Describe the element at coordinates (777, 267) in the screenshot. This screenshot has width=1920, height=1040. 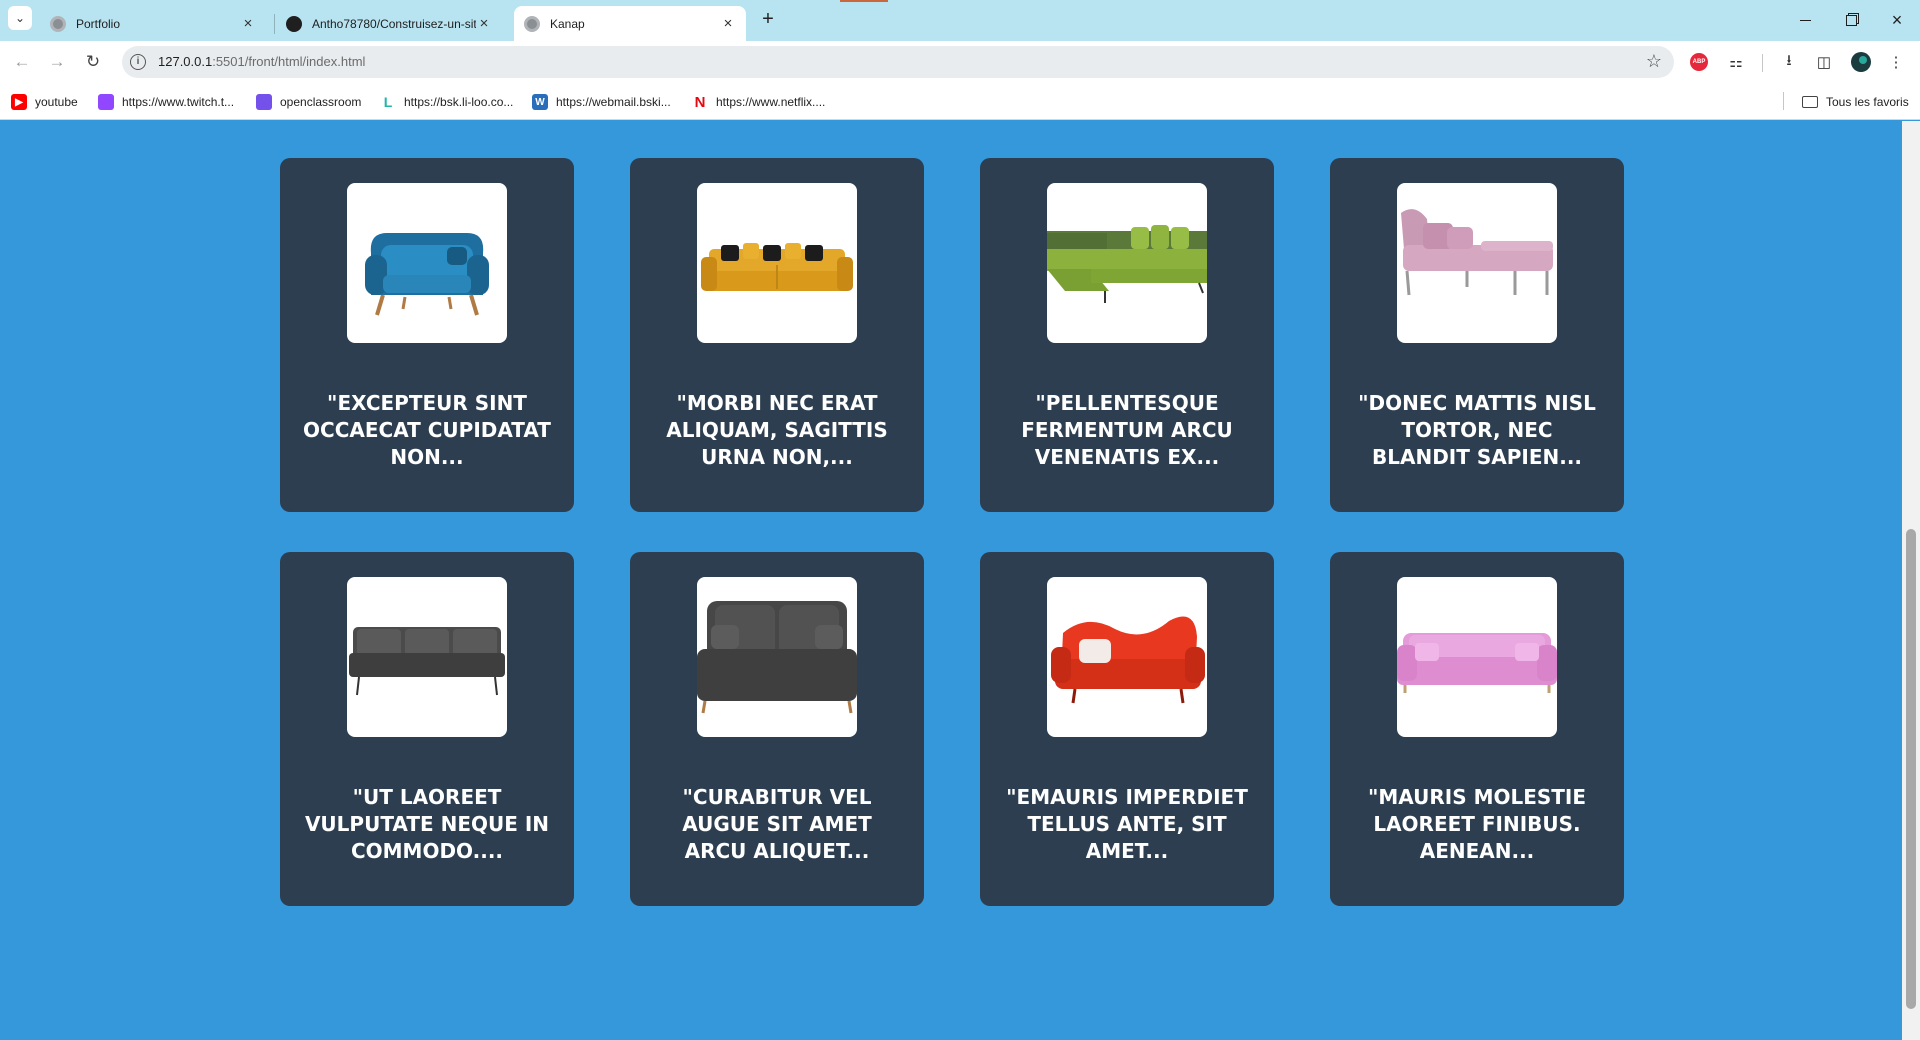
I see `sofa-yellow-image` at that location.